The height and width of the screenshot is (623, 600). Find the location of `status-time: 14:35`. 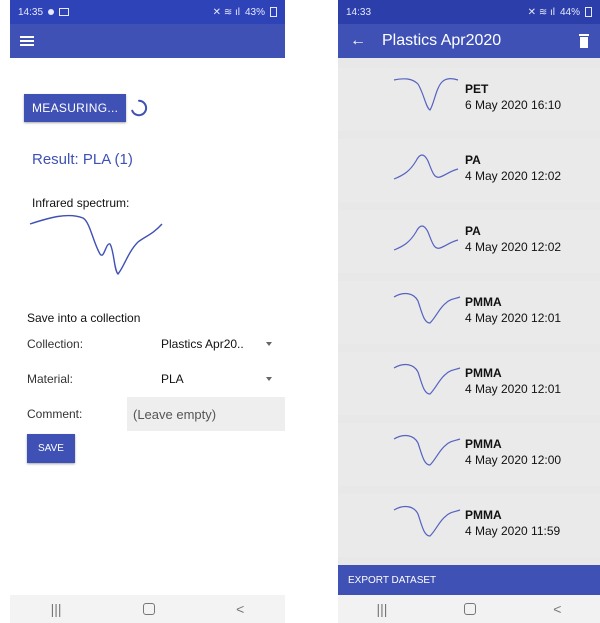

status-time: 14:35 is located at coordinates (31, 12).